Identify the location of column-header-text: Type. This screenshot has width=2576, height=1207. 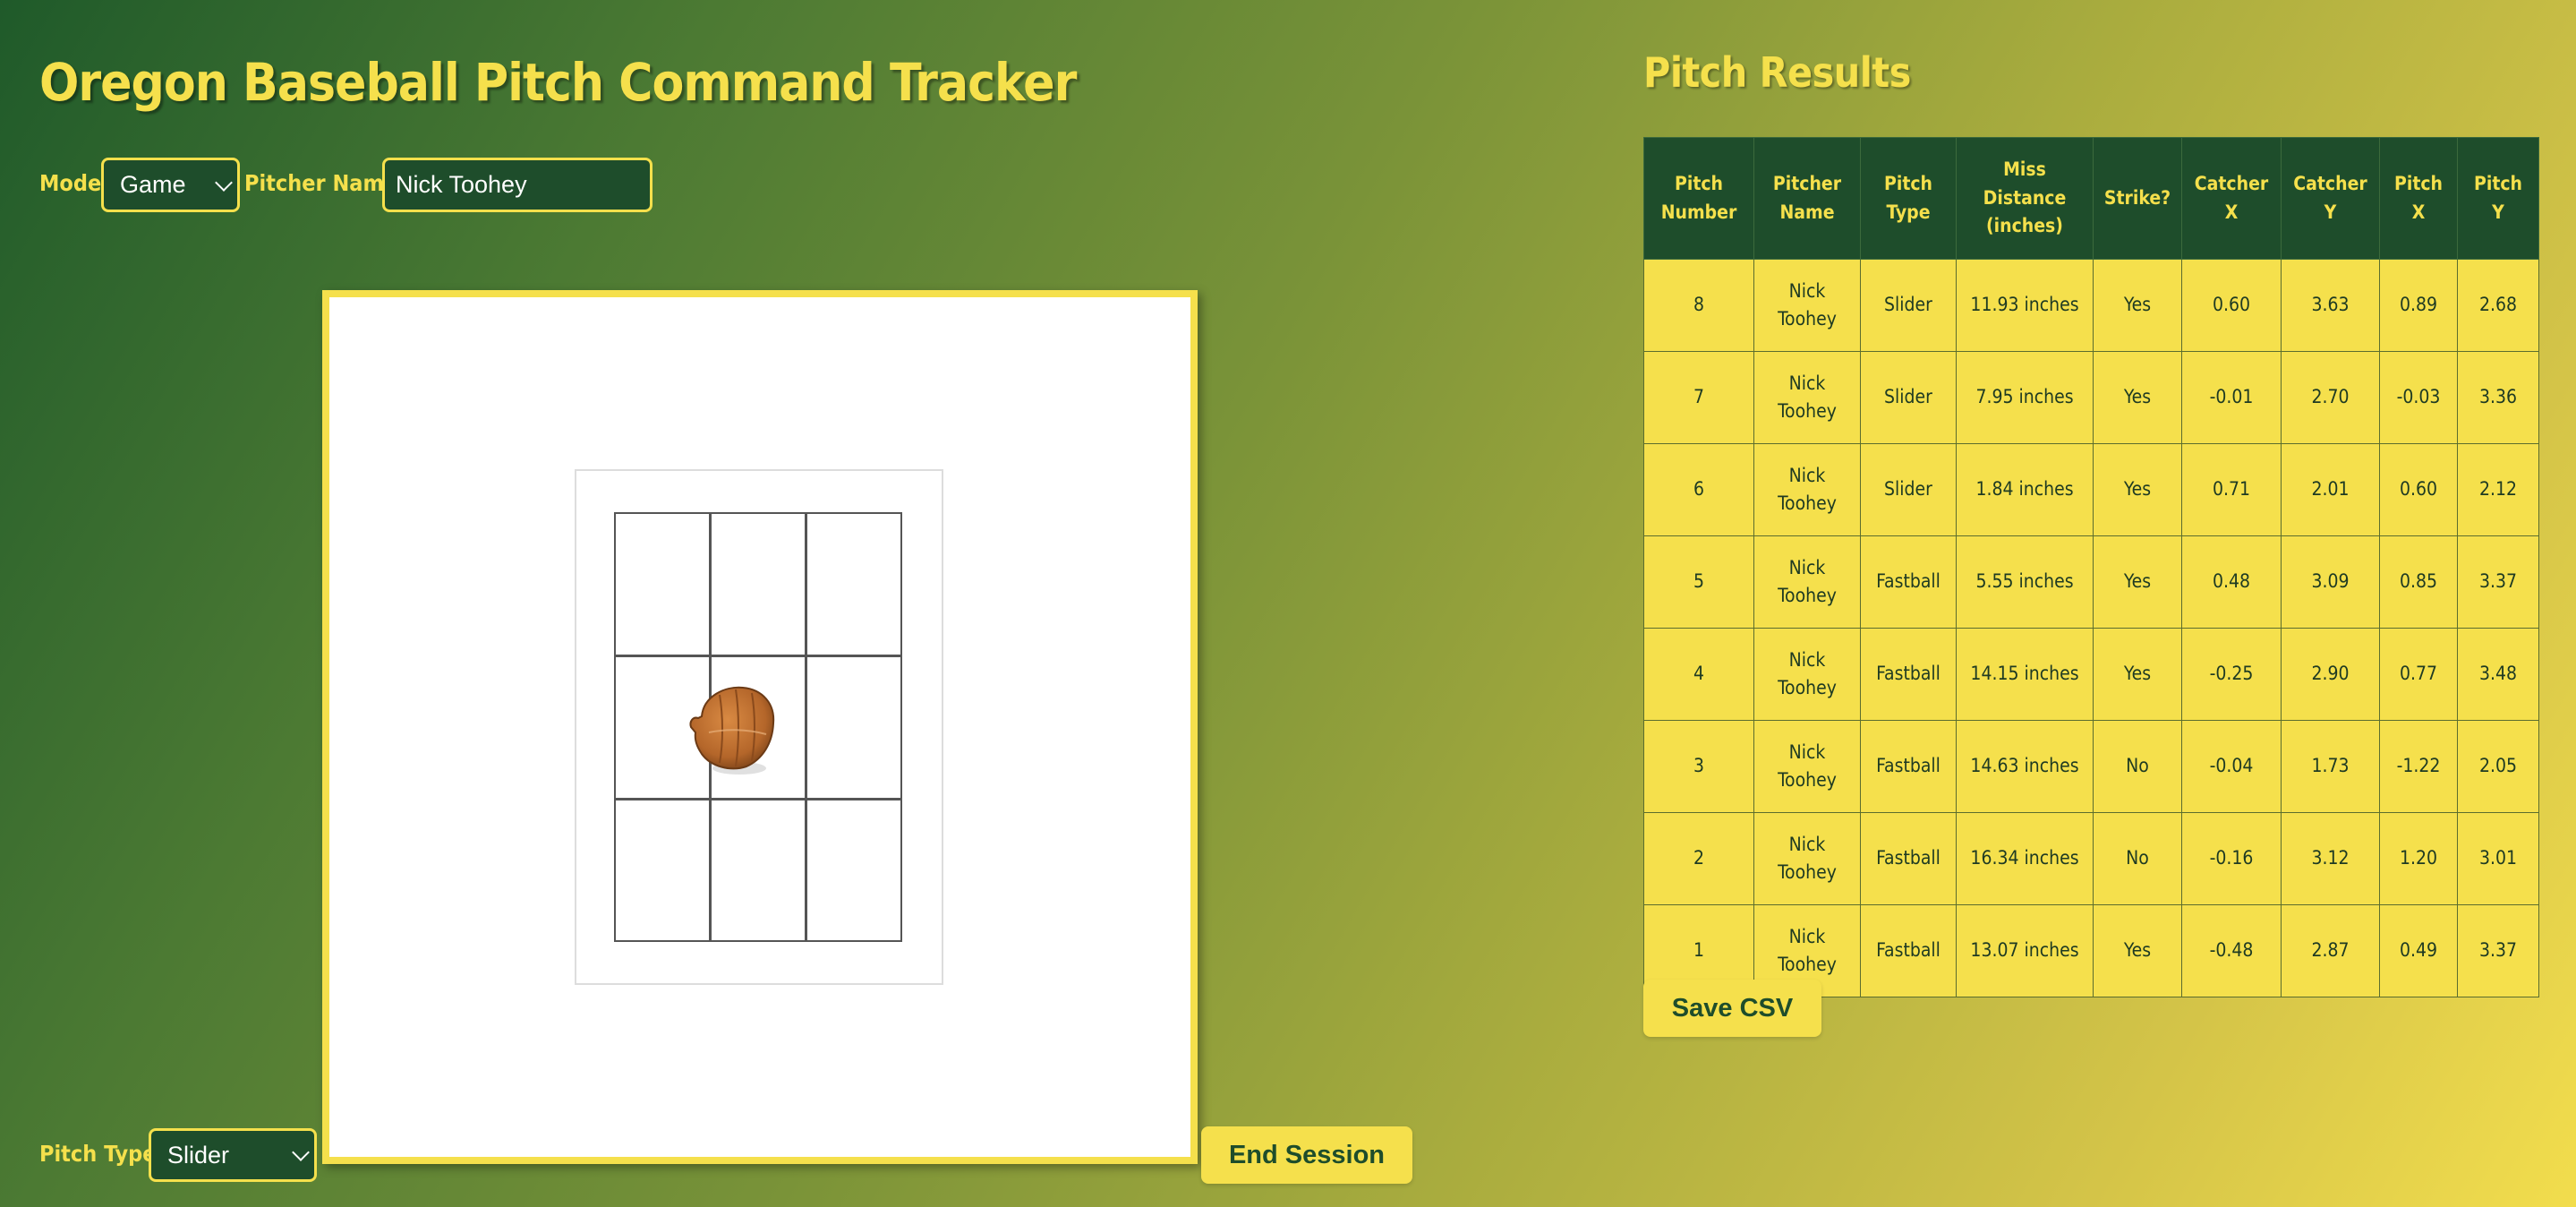
(1908, 212).